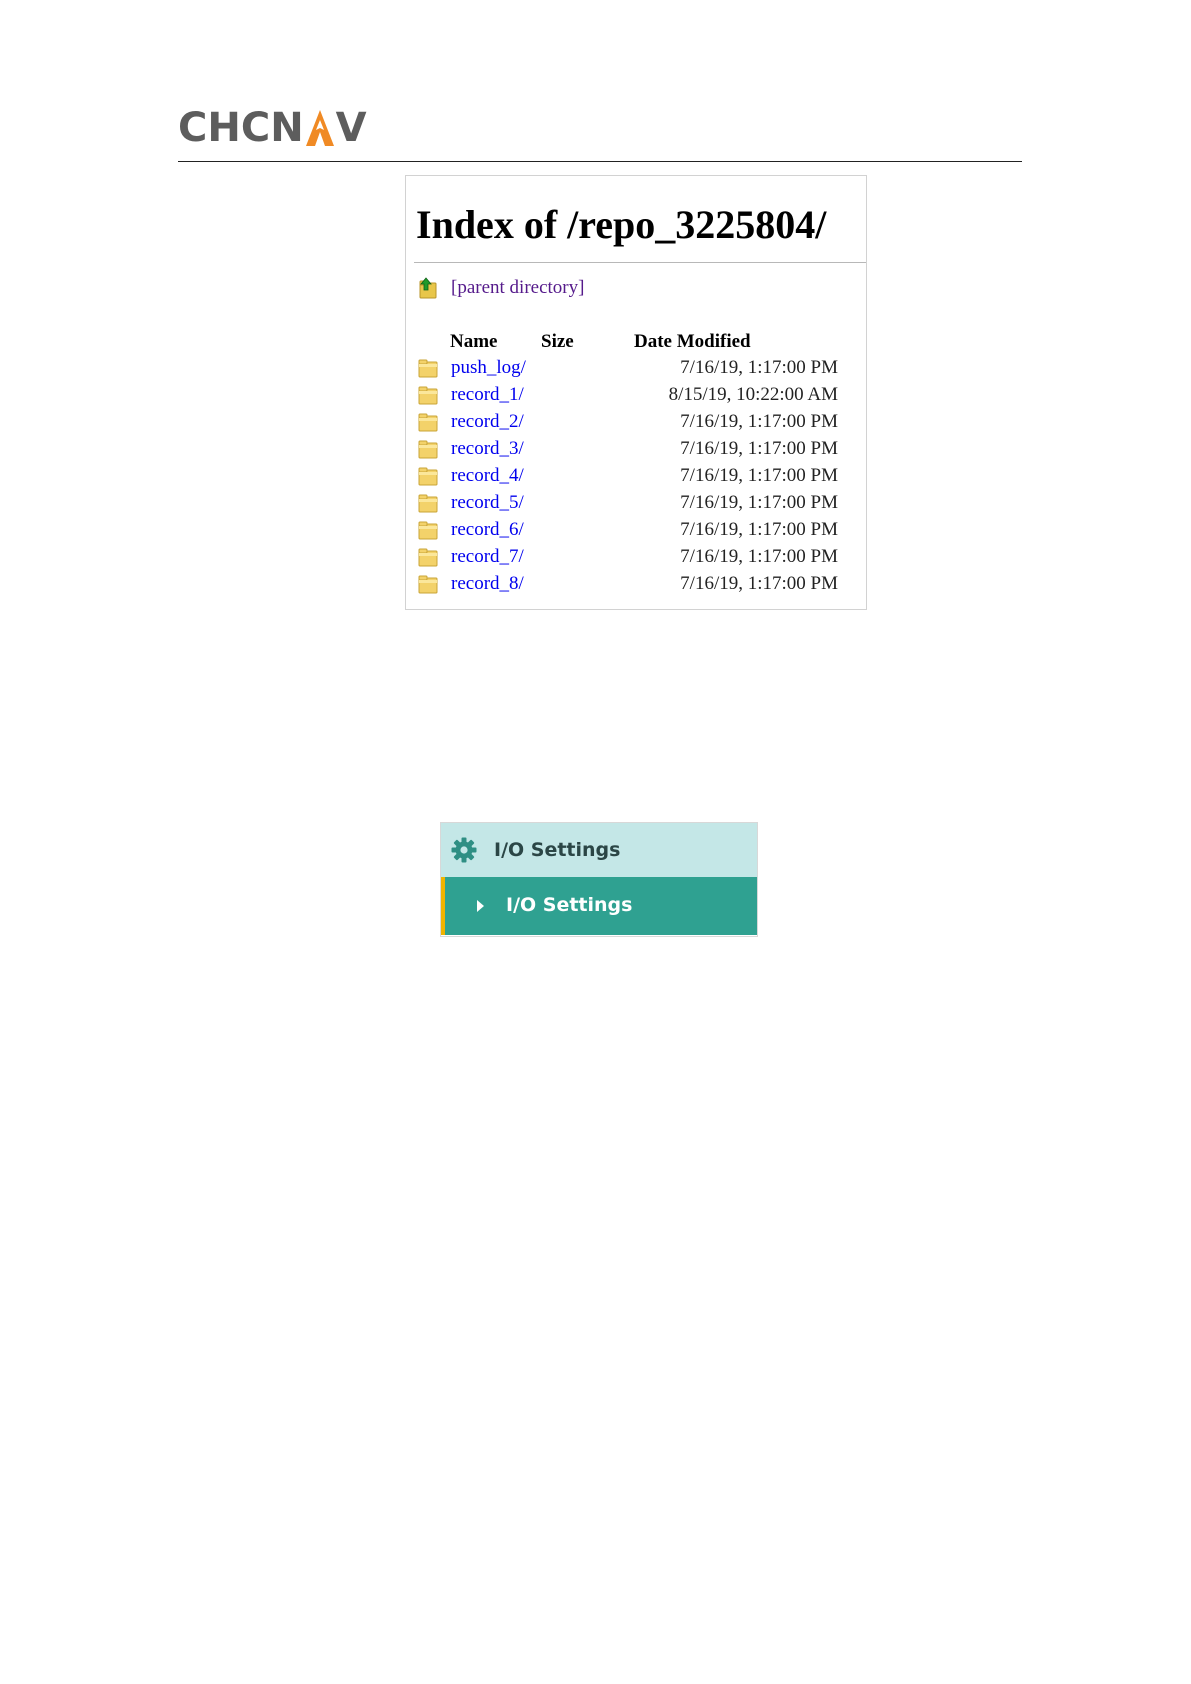 This screenshot has width=1191, height=1684. Describe the element at coordinates (517, 288) in the screenshot. I see `parent-directory-label: [parent directory]` at that location.